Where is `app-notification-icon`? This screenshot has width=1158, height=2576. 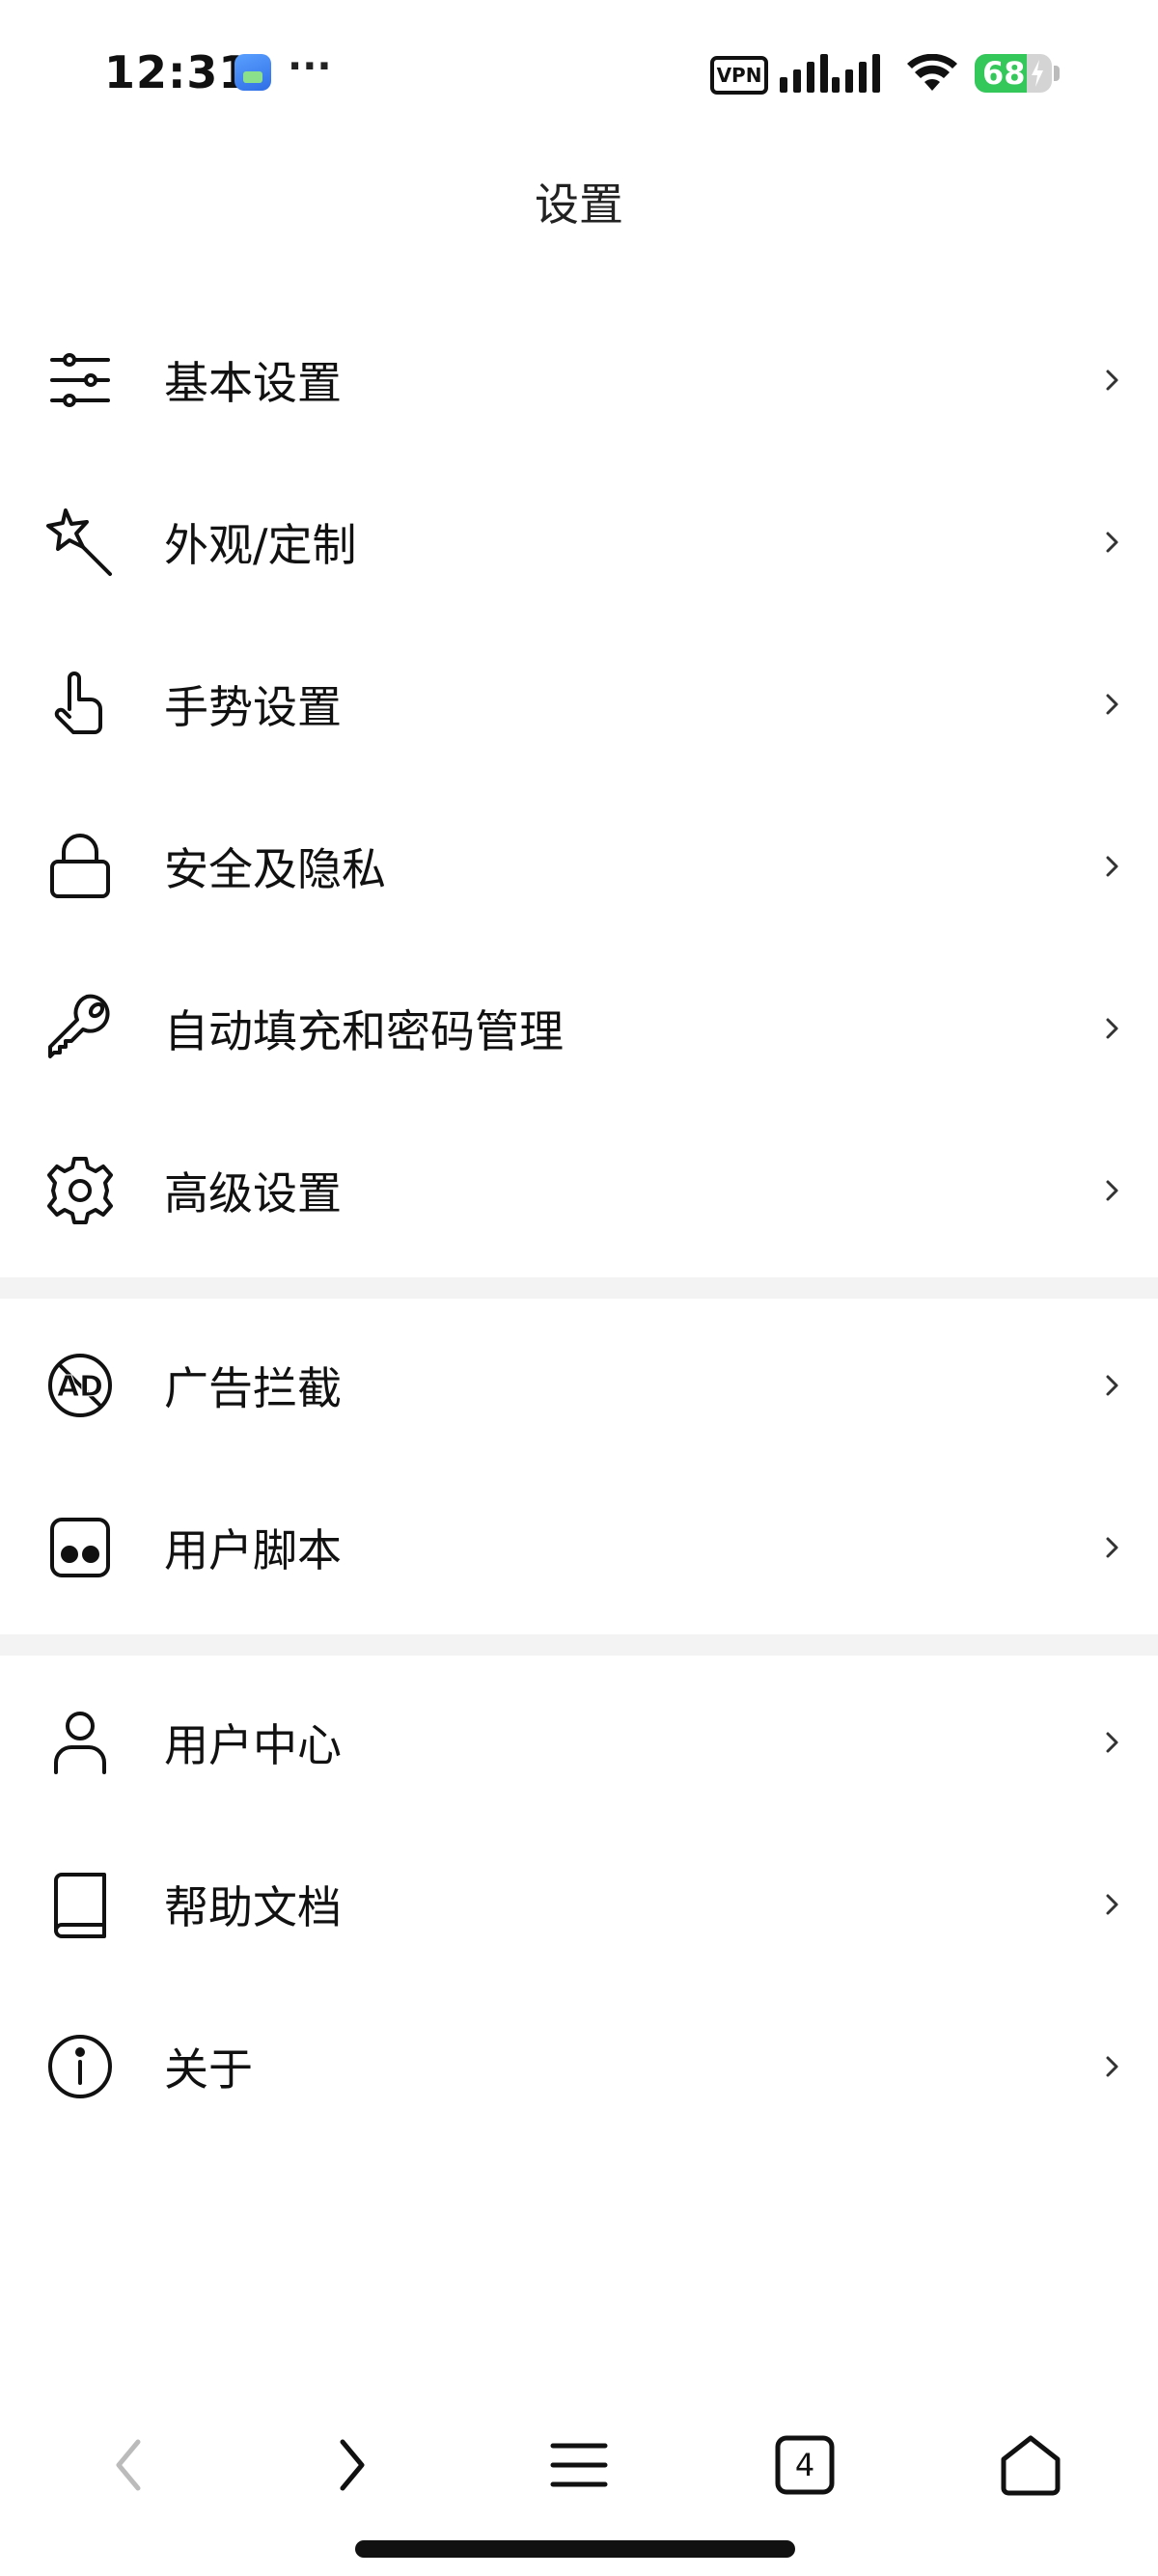 app-notification-icon is located at coordinates (252, 72).